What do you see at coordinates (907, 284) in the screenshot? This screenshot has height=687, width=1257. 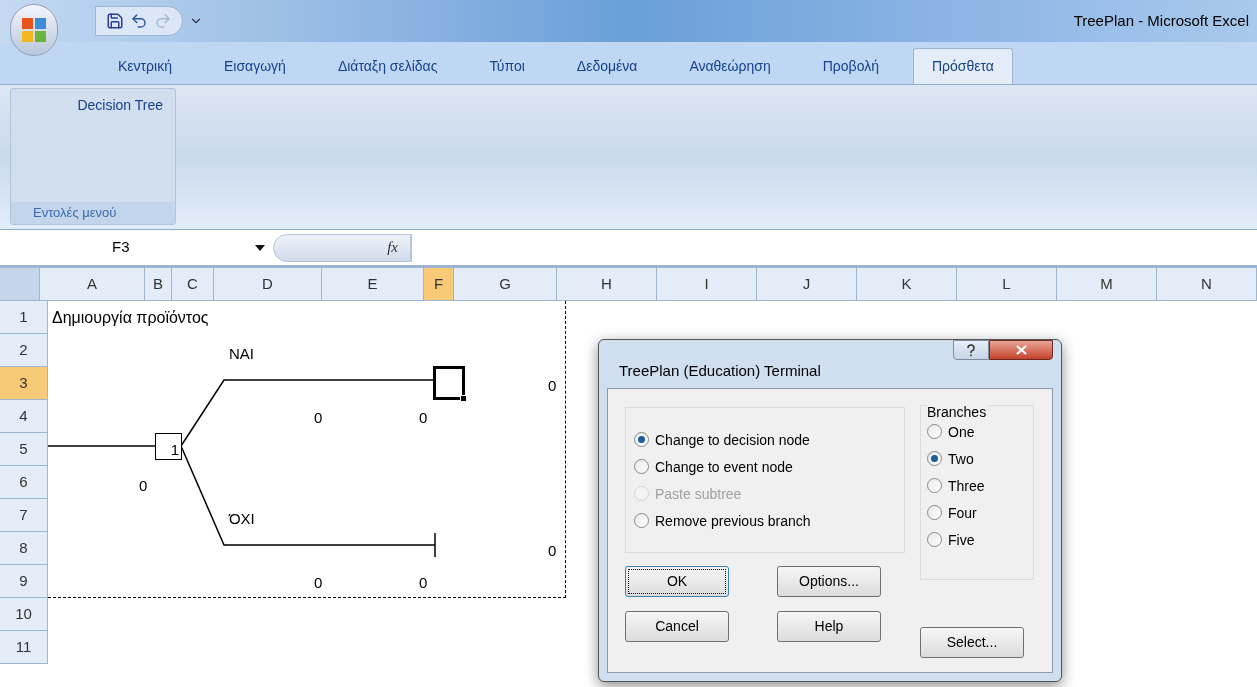 I see `column-header: K` at bounding box center [907, 284].